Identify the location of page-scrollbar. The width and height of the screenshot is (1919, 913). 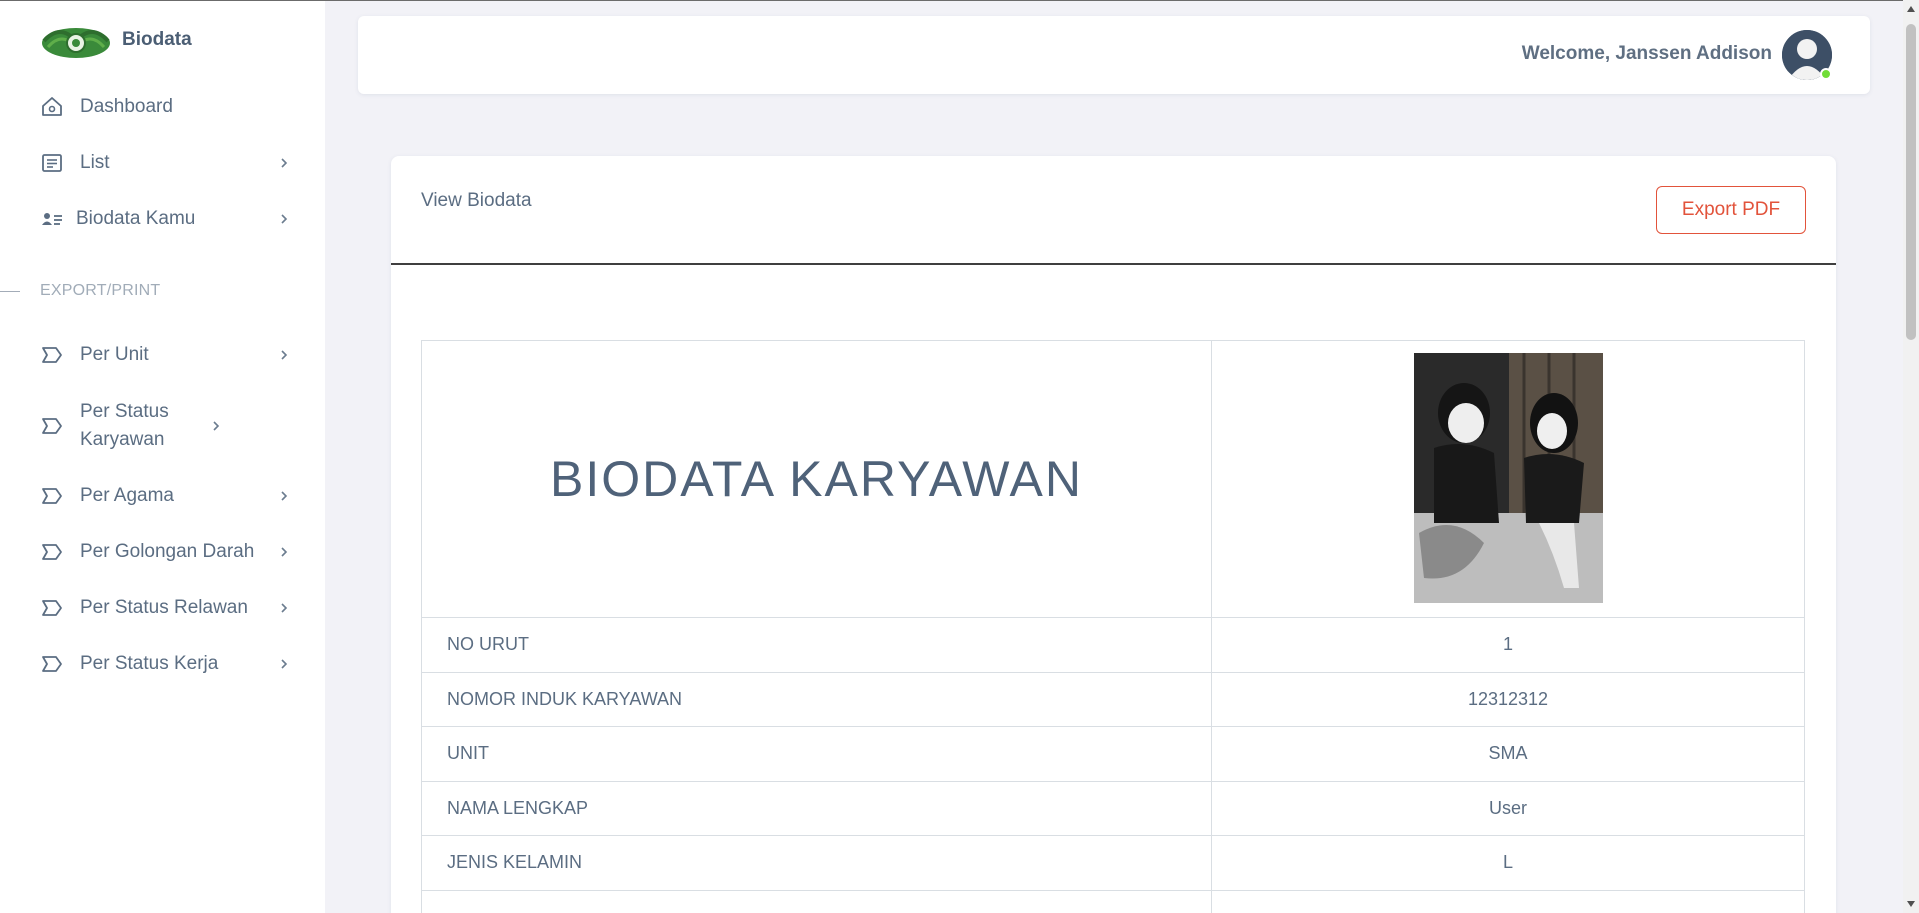
(1911, 456).